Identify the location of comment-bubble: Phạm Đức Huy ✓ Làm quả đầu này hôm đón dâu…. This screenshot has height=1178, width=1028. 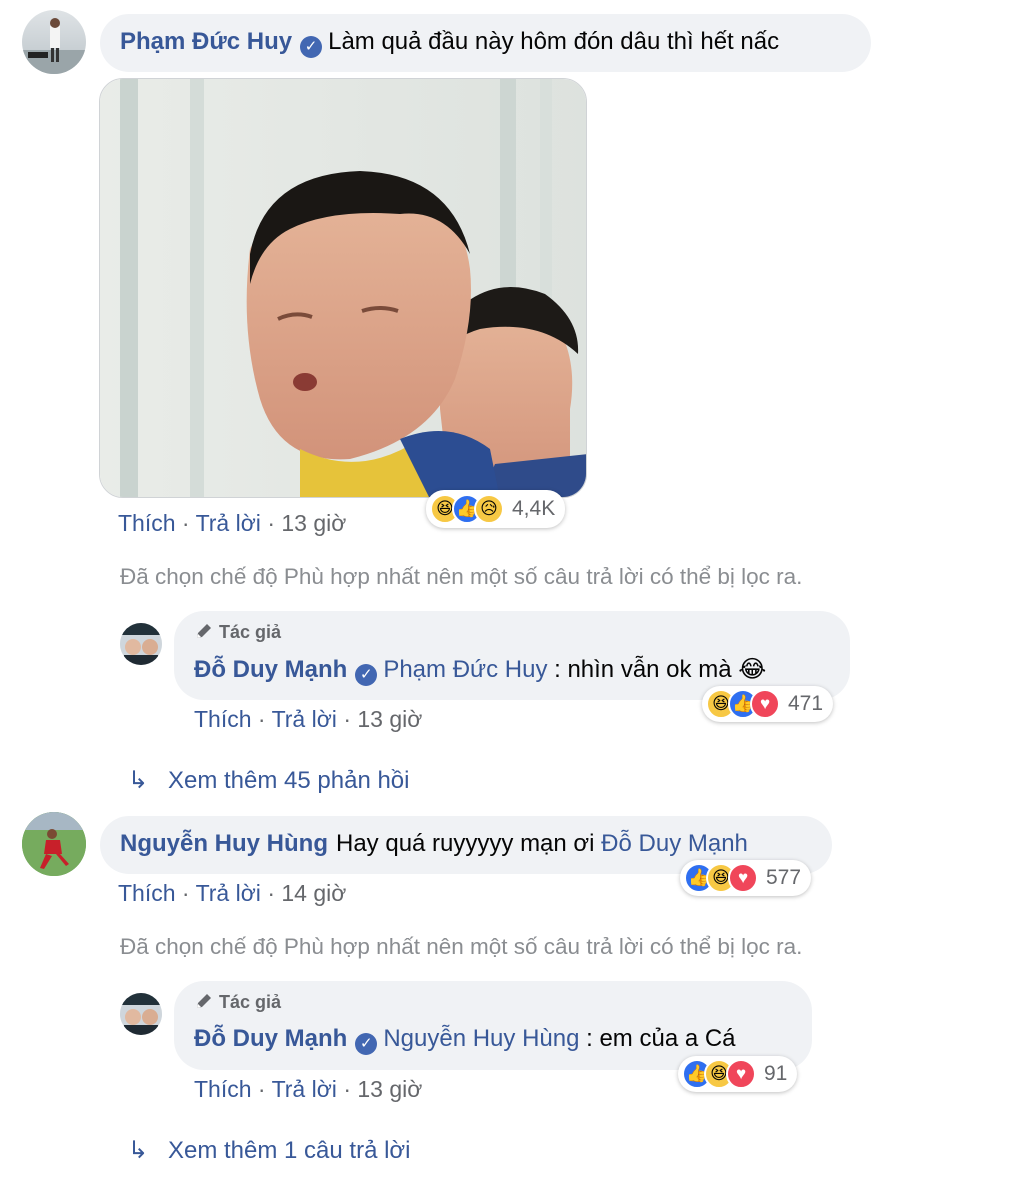
(485, 43).